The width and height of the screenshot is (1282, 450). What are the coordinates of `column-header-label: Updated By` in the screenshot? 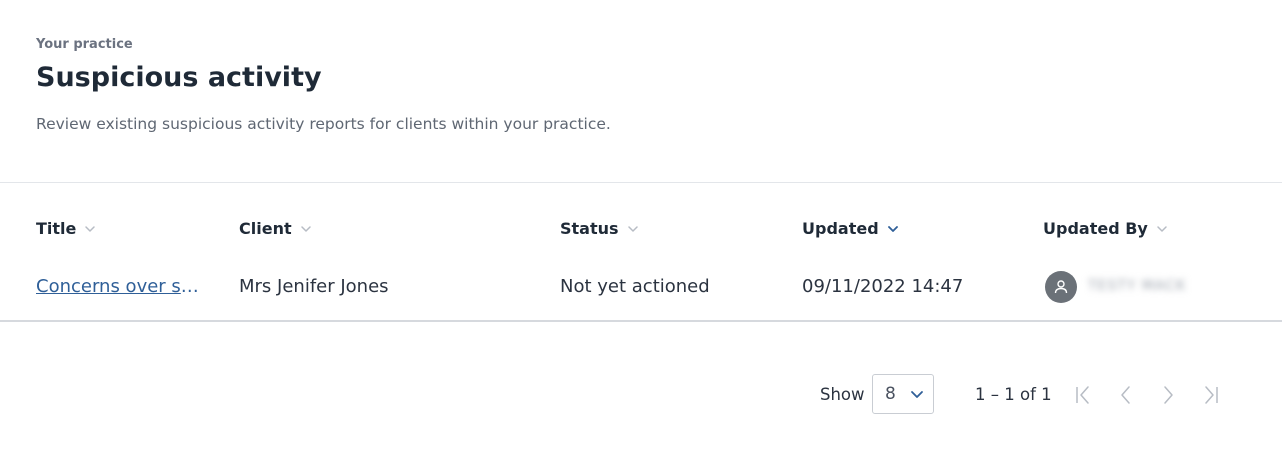 It's located at (1095, 228).